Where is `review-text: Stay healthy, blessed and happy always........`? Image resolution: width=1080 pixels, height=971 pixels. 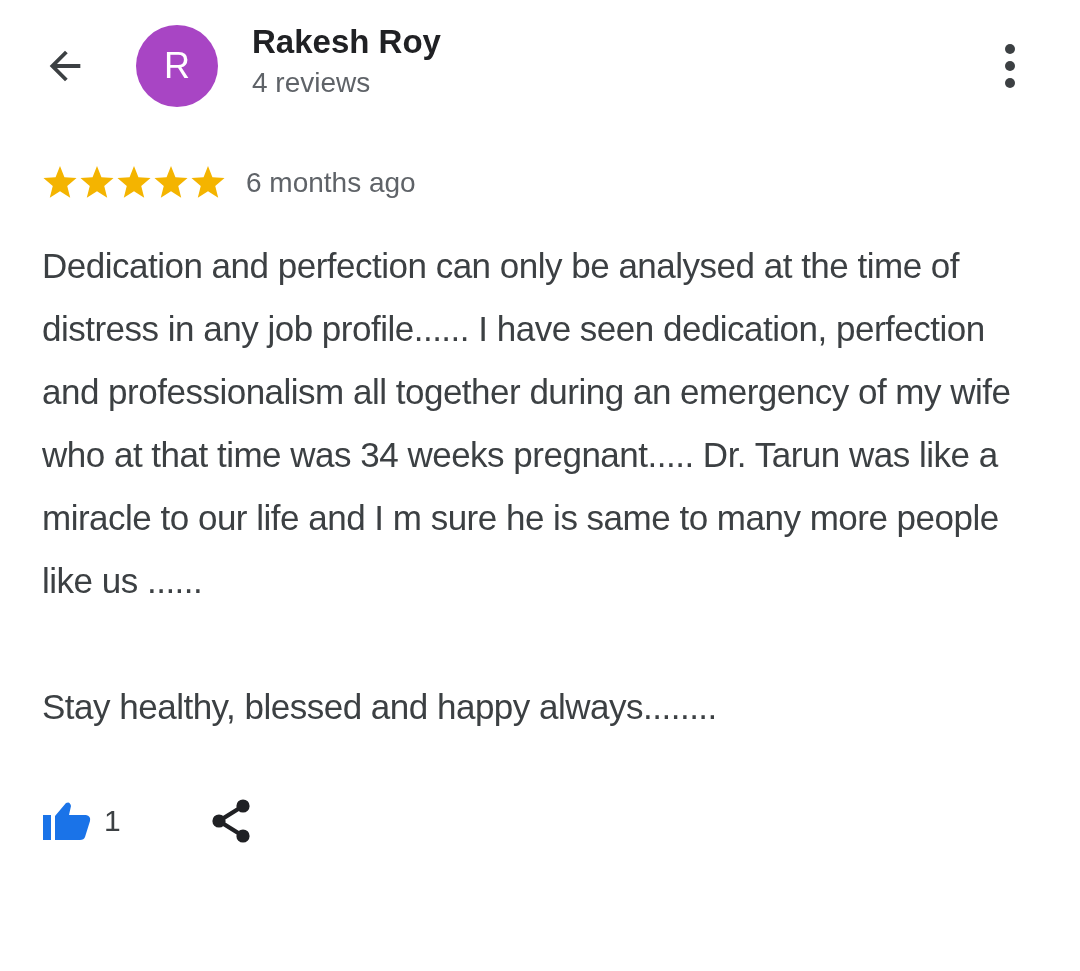 review-text: Stay healthy, blessed and happy always........ is located at coordinates (380, 707).